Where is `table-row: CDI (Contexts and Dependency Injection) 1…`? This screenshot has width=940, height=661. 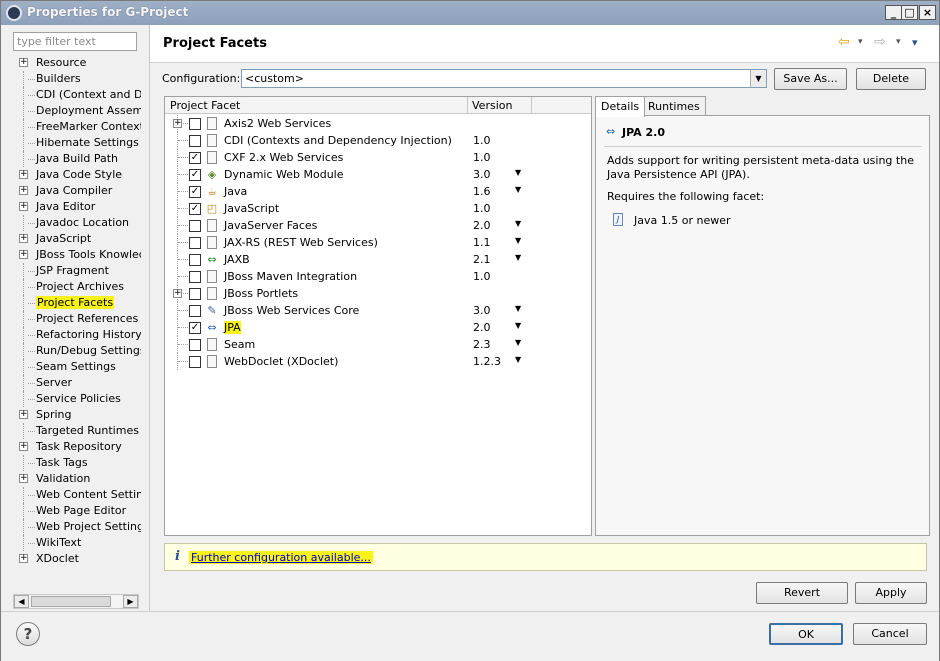 table-row: CDI (Contexts and Dependency Injection) 1… is located at coordinates (378, 140).